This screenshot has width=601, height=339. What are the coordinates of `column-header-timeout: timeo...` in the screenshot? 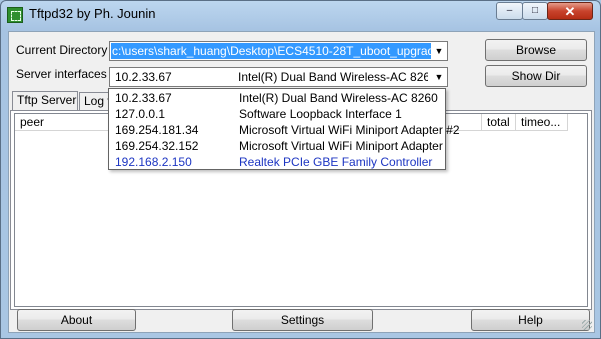 It's located at (542, 122).